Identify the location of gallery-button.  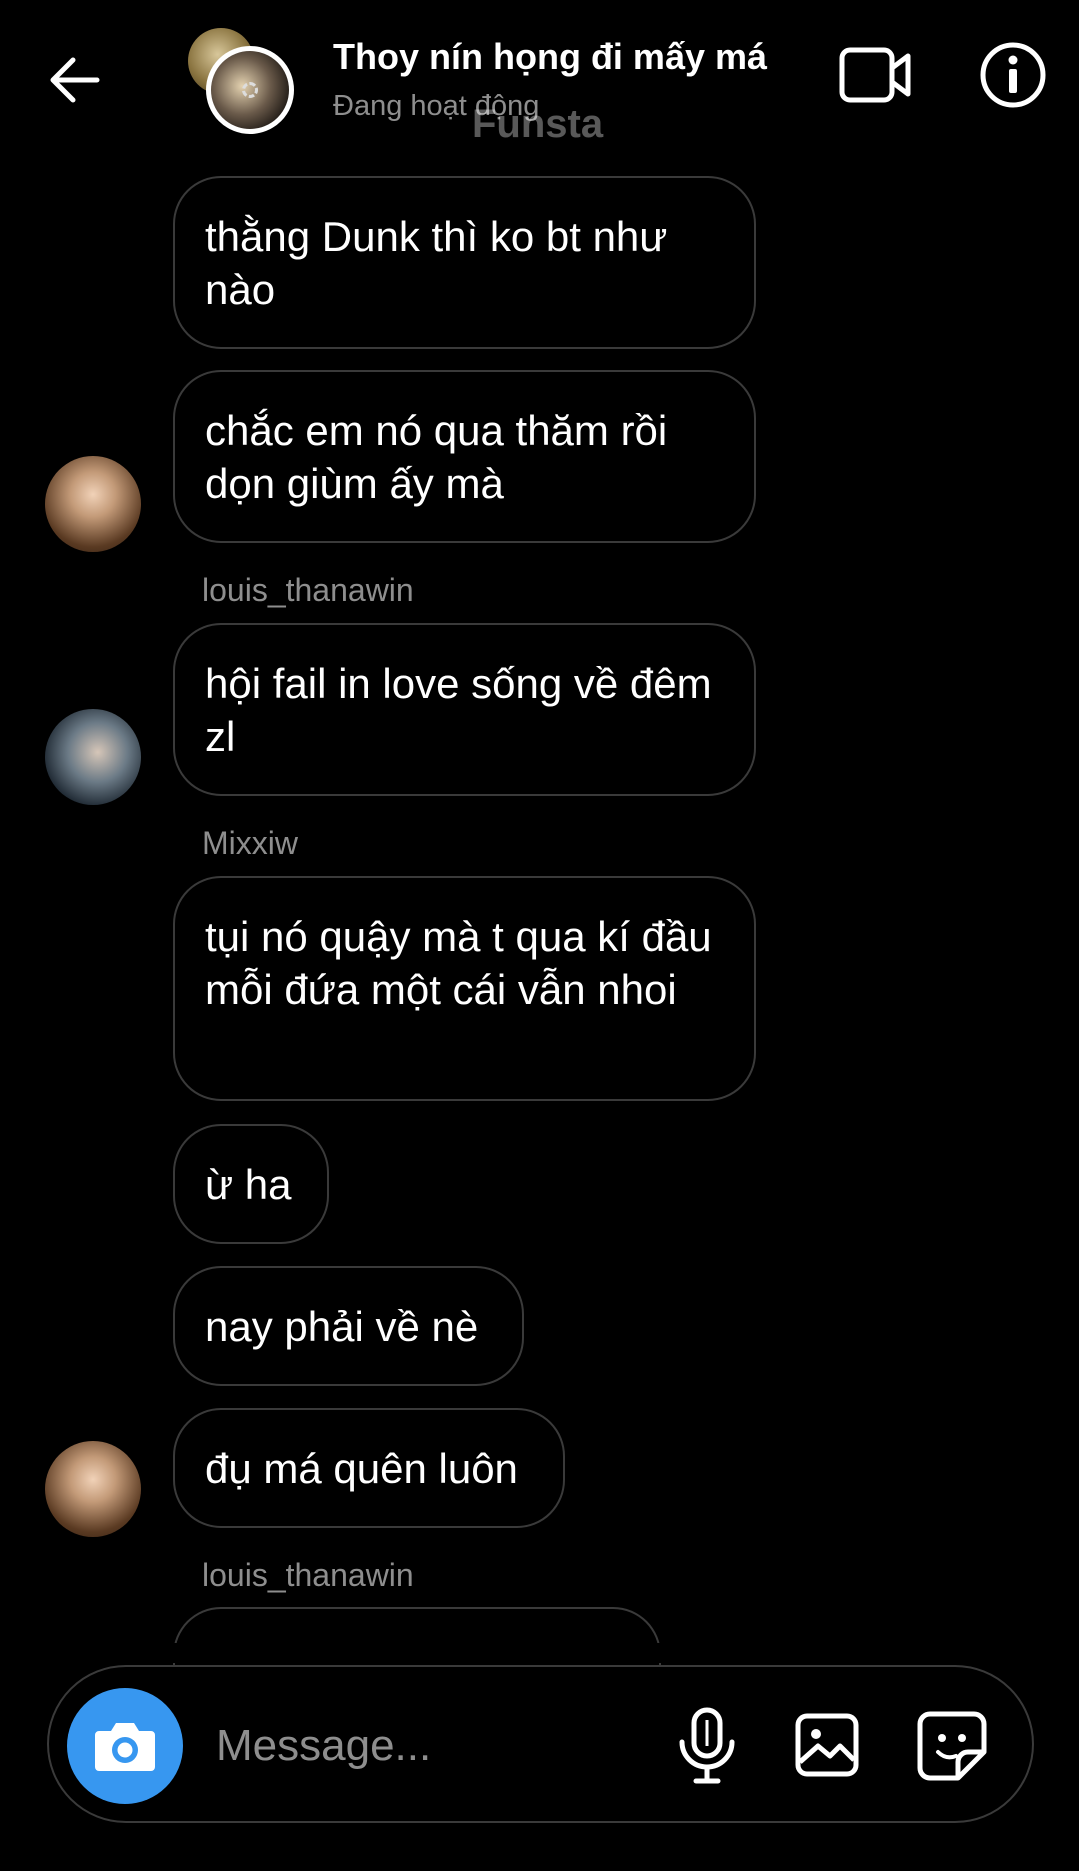
(827, 1745).